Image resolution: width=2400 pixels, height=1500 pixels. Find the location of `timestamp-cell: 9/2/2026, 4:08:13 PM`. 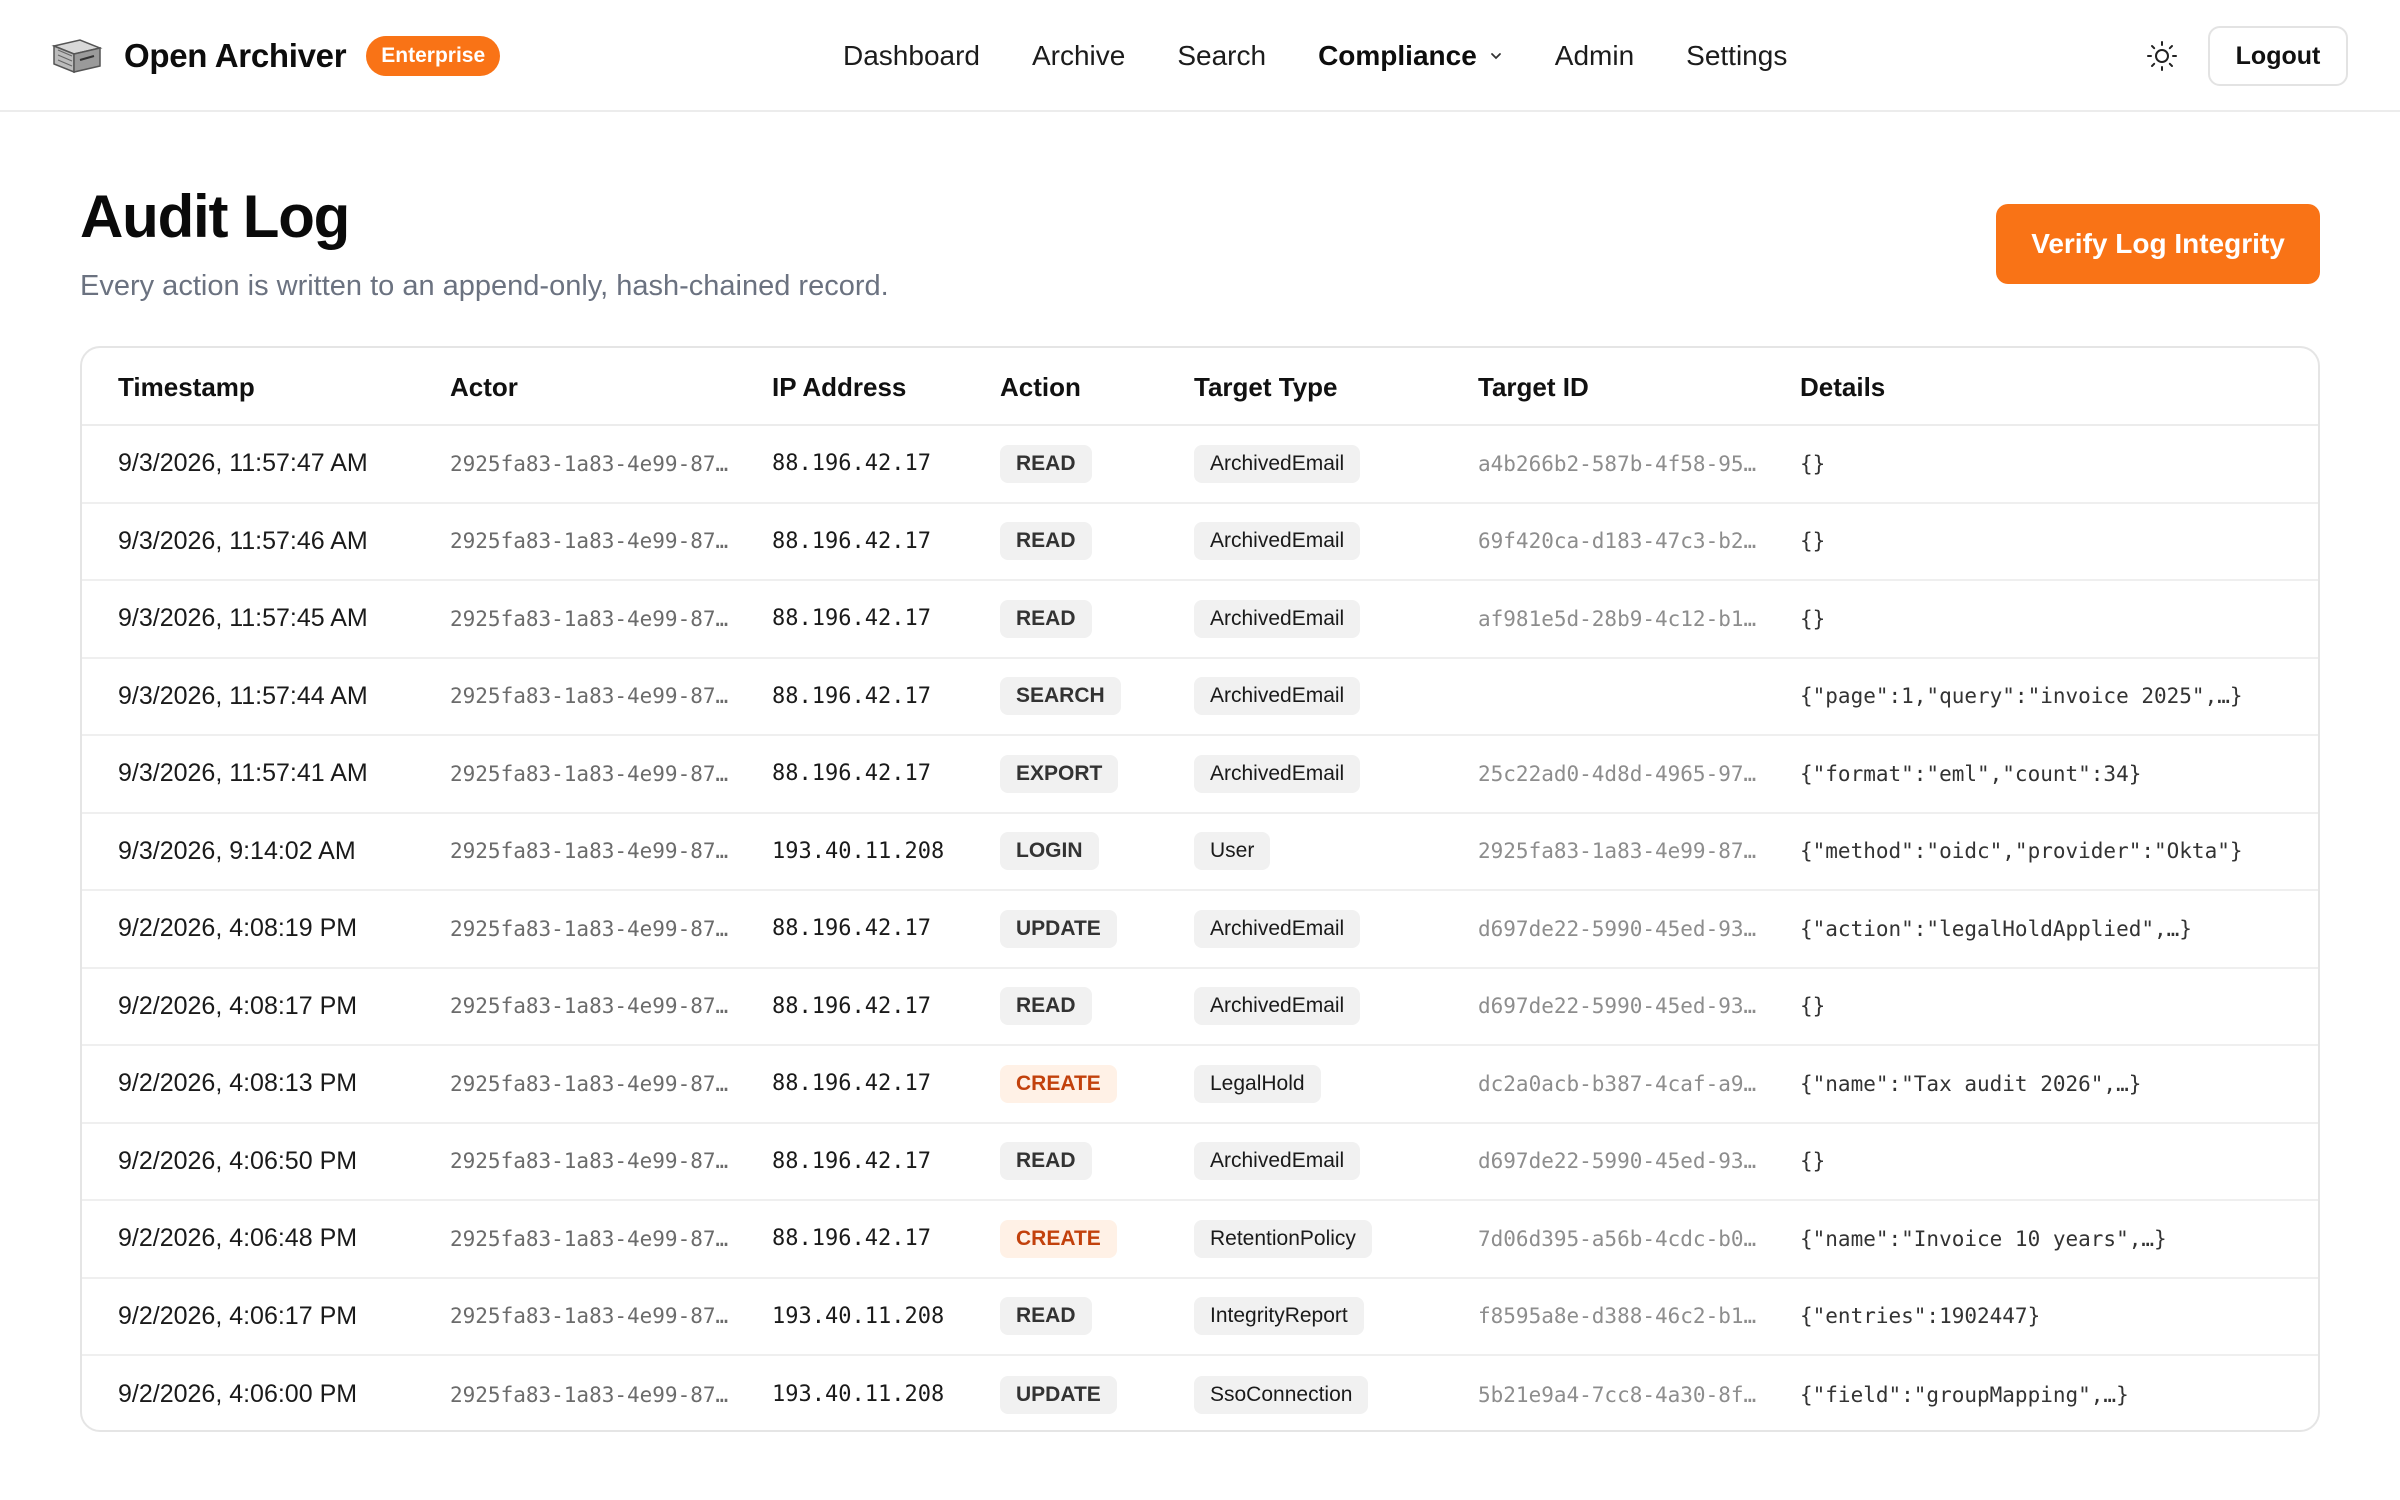

timestamp-cell: 9/2/2026, 4:08:13 PM is located at coordinates (278, 1084).